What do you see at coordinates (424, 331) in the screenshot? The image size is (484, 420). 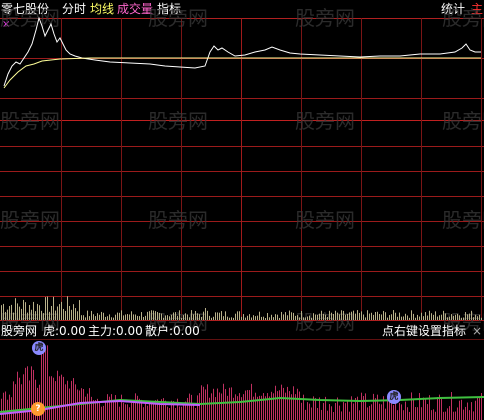 I see `set-indicator-hint: 点右键设置指标` at bounding box center [424, 331].